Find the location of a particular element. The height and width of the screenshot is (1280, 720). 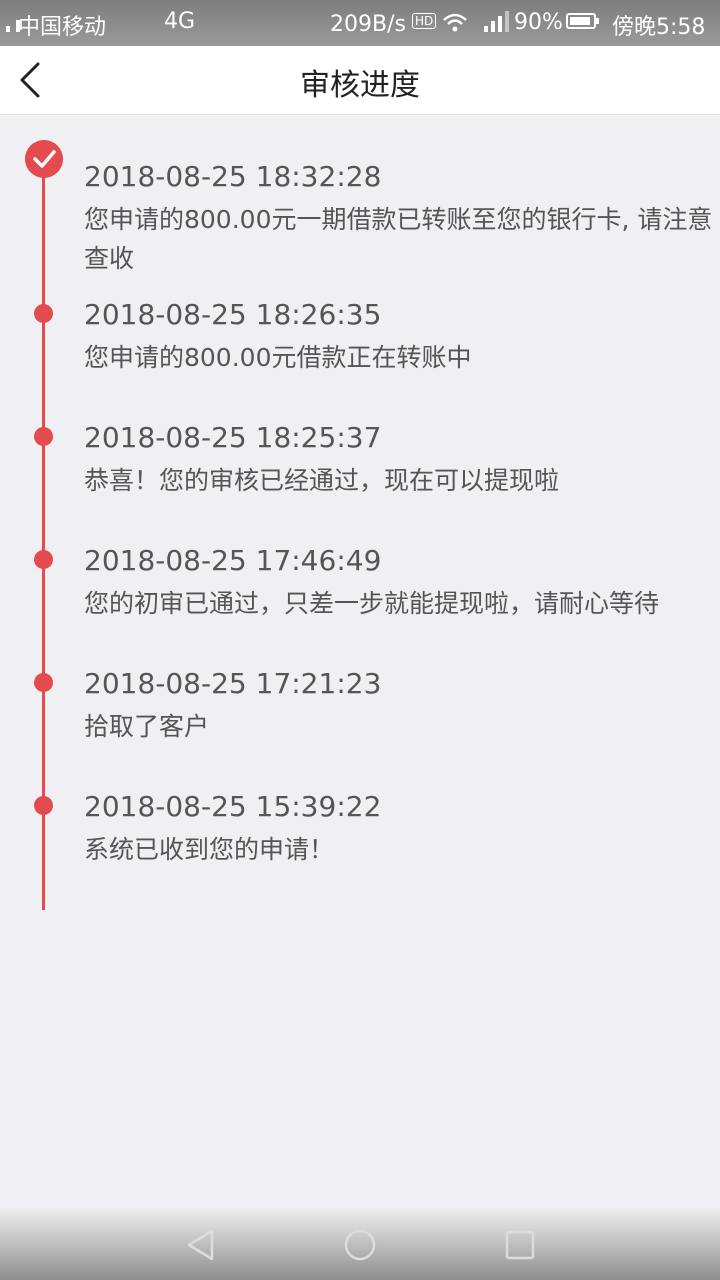

circle-home-icon is located at coordinates (360, 1245).